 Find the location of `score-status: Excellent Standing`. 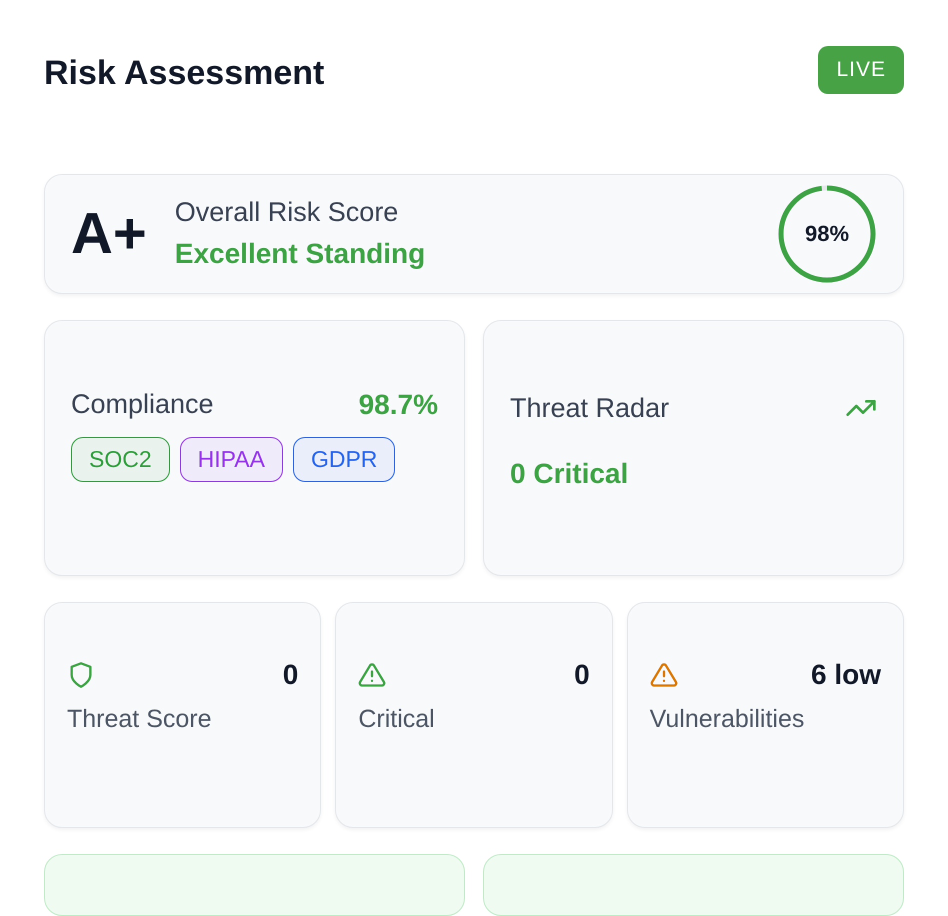

score-status: Excellent Standing is located at coordinates (300, 254).